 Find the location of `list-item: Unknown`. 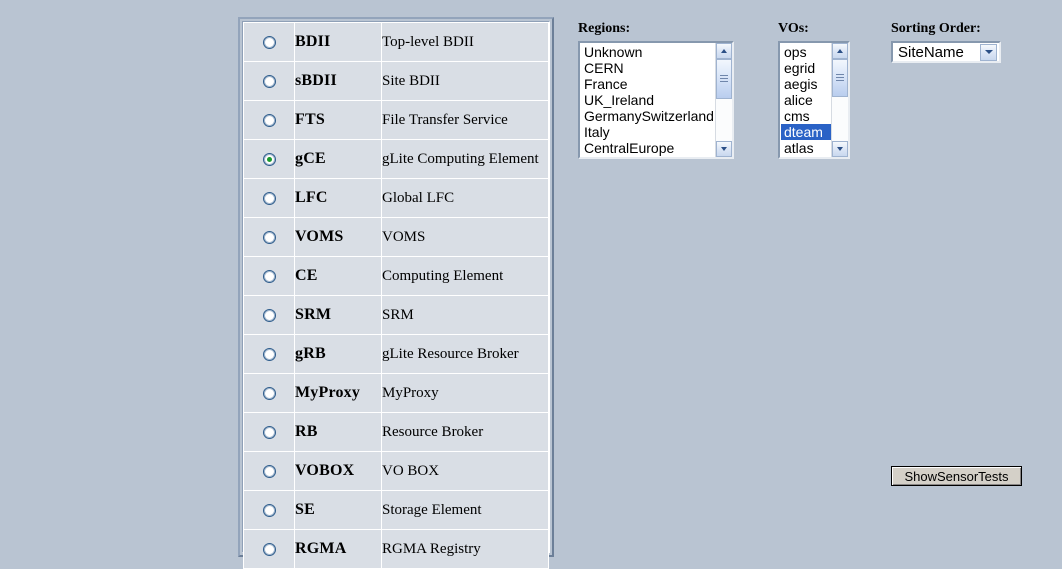

list-item: Unknown is located at coordinates (648, 52).